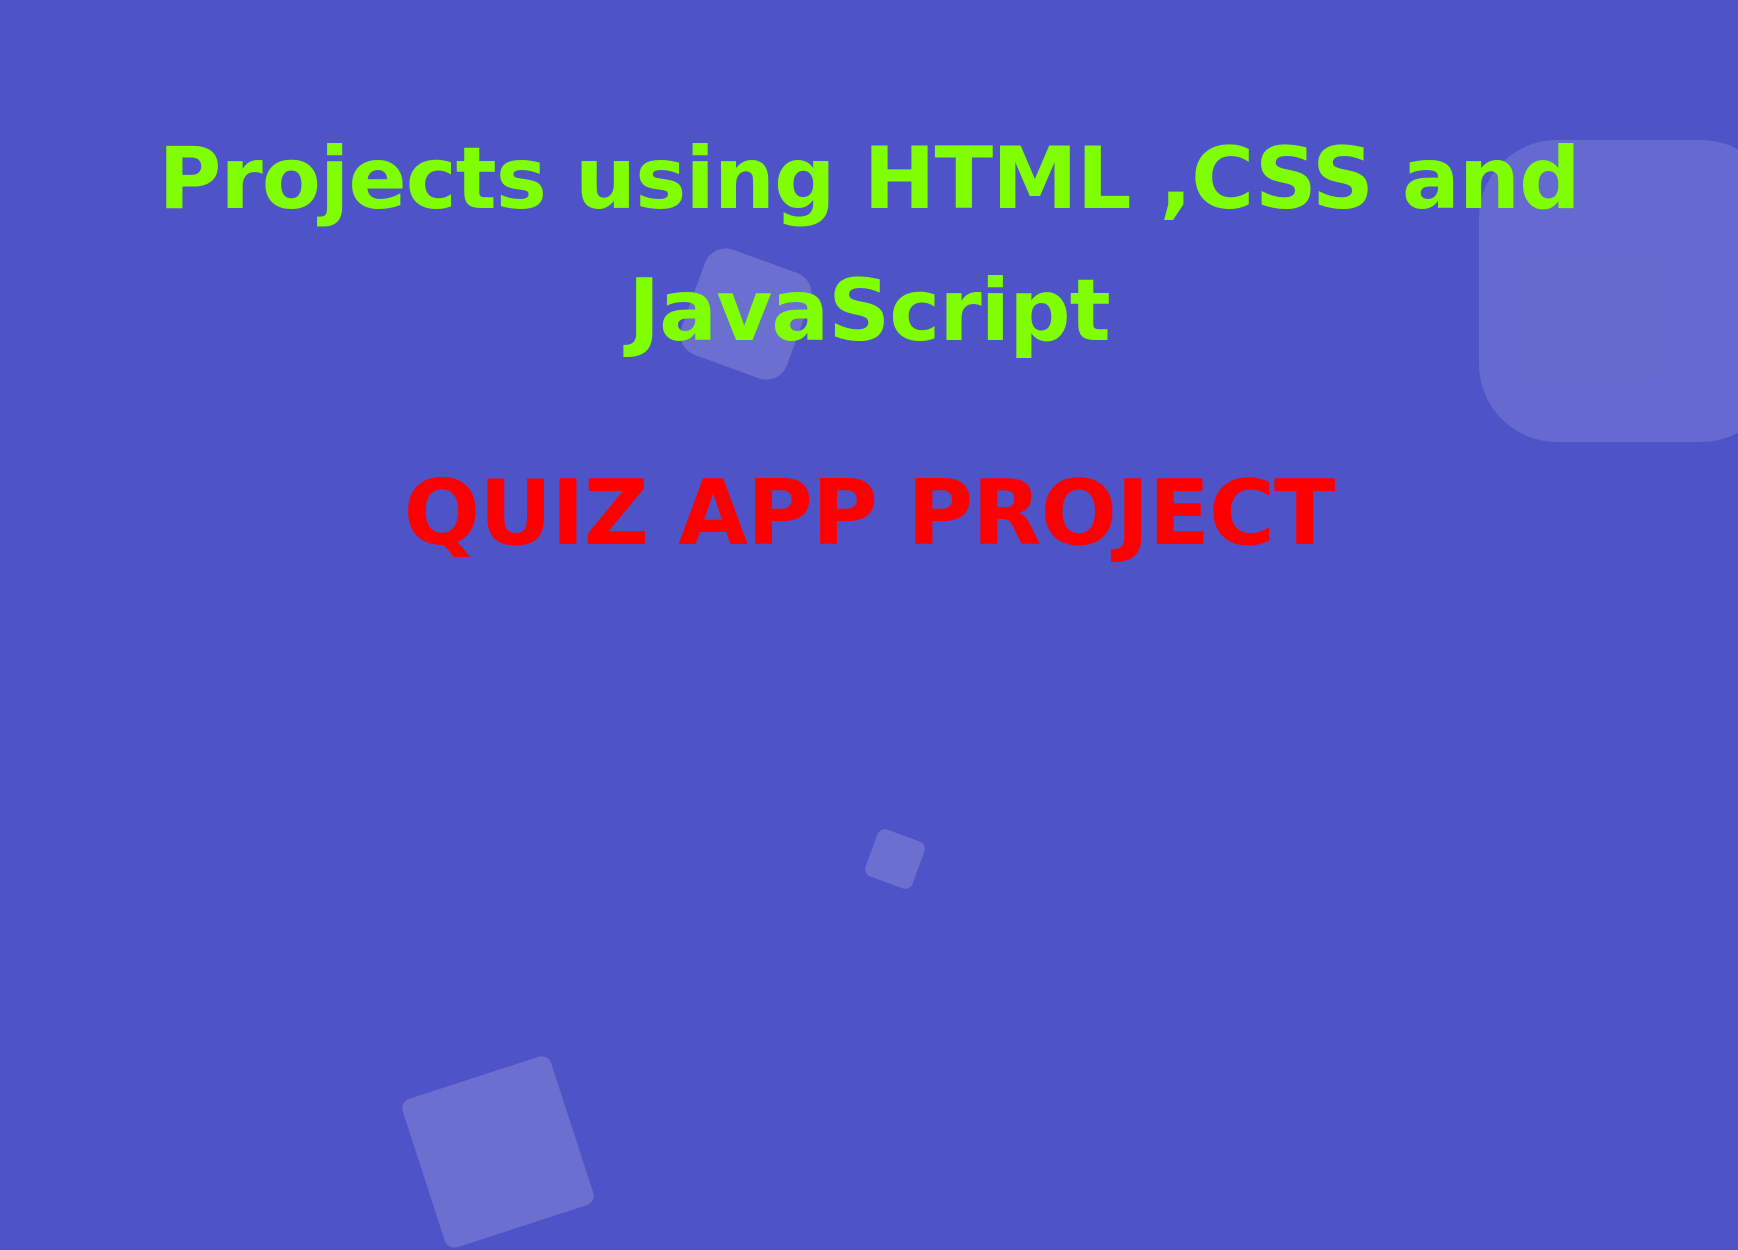  What do you see at coordinates (498, 1151) in the screenshot?
I see `decorative-square-bottom` at bounding box center [498, 1151].